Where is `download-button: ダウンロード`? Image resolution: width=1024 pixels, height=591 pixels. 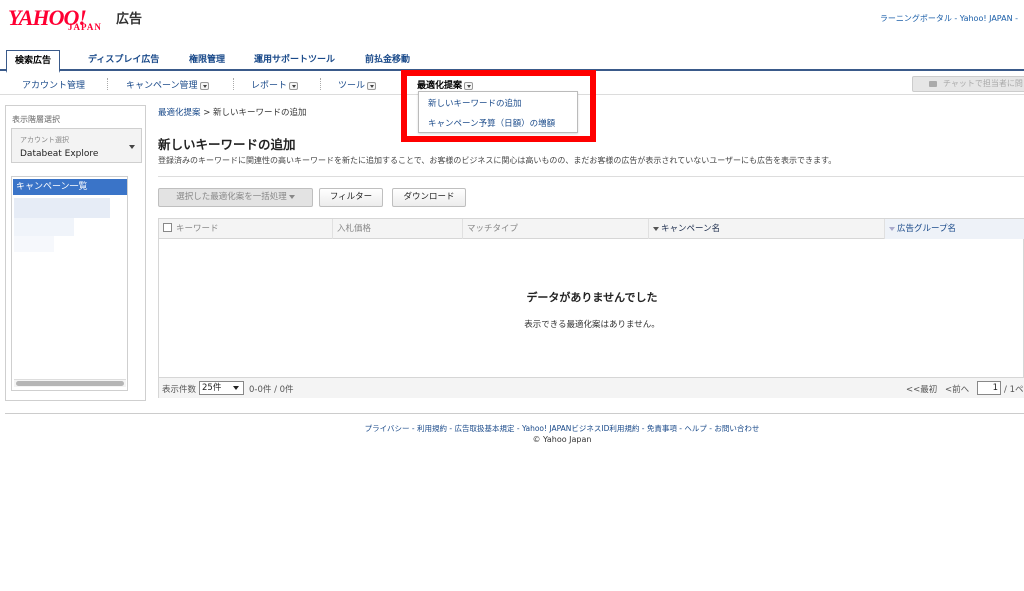 download-button: ダウンロード is located at coordinates (429, 197).